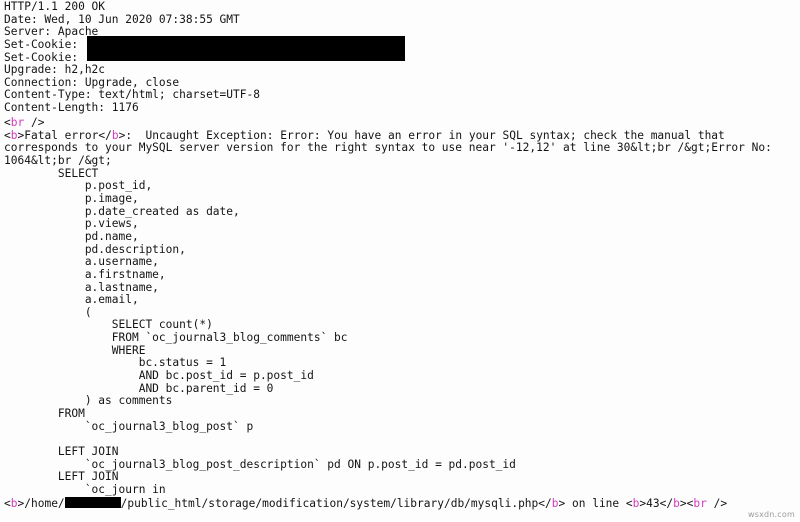 This screenshot has height=522, width=800. Describe the element at coordinates (92, 502) in the screenshot. I see `username-redaction-bar` at that location.